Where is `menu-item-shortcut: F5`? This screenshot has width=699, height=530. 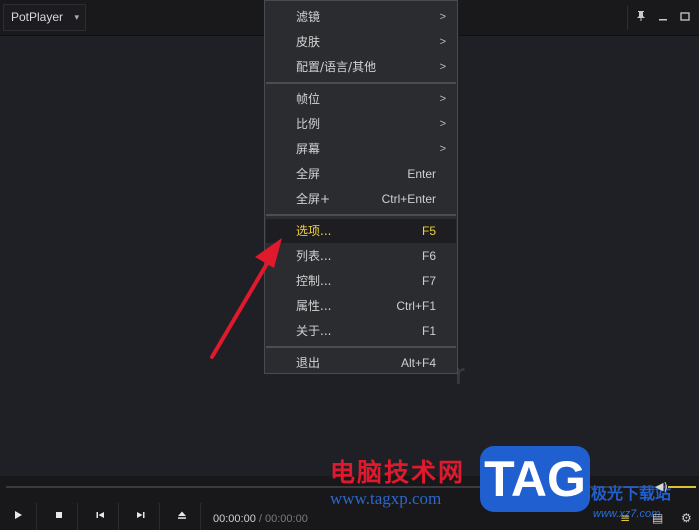 menu-item-shortcut: F5 is located at coordinates (428, 231).